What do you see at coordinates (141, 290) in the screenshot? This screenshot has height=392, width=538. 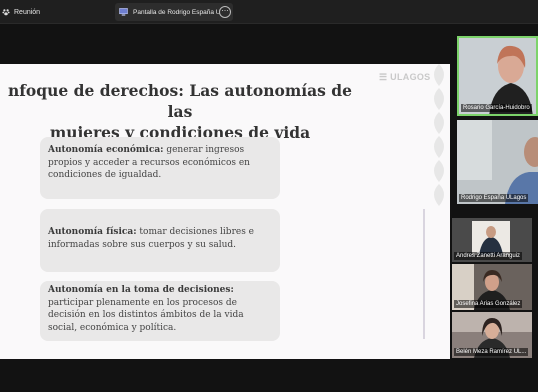 I see `box-heading: Autonomía en la toma de decisiones:` at bounding box center [141, 290].